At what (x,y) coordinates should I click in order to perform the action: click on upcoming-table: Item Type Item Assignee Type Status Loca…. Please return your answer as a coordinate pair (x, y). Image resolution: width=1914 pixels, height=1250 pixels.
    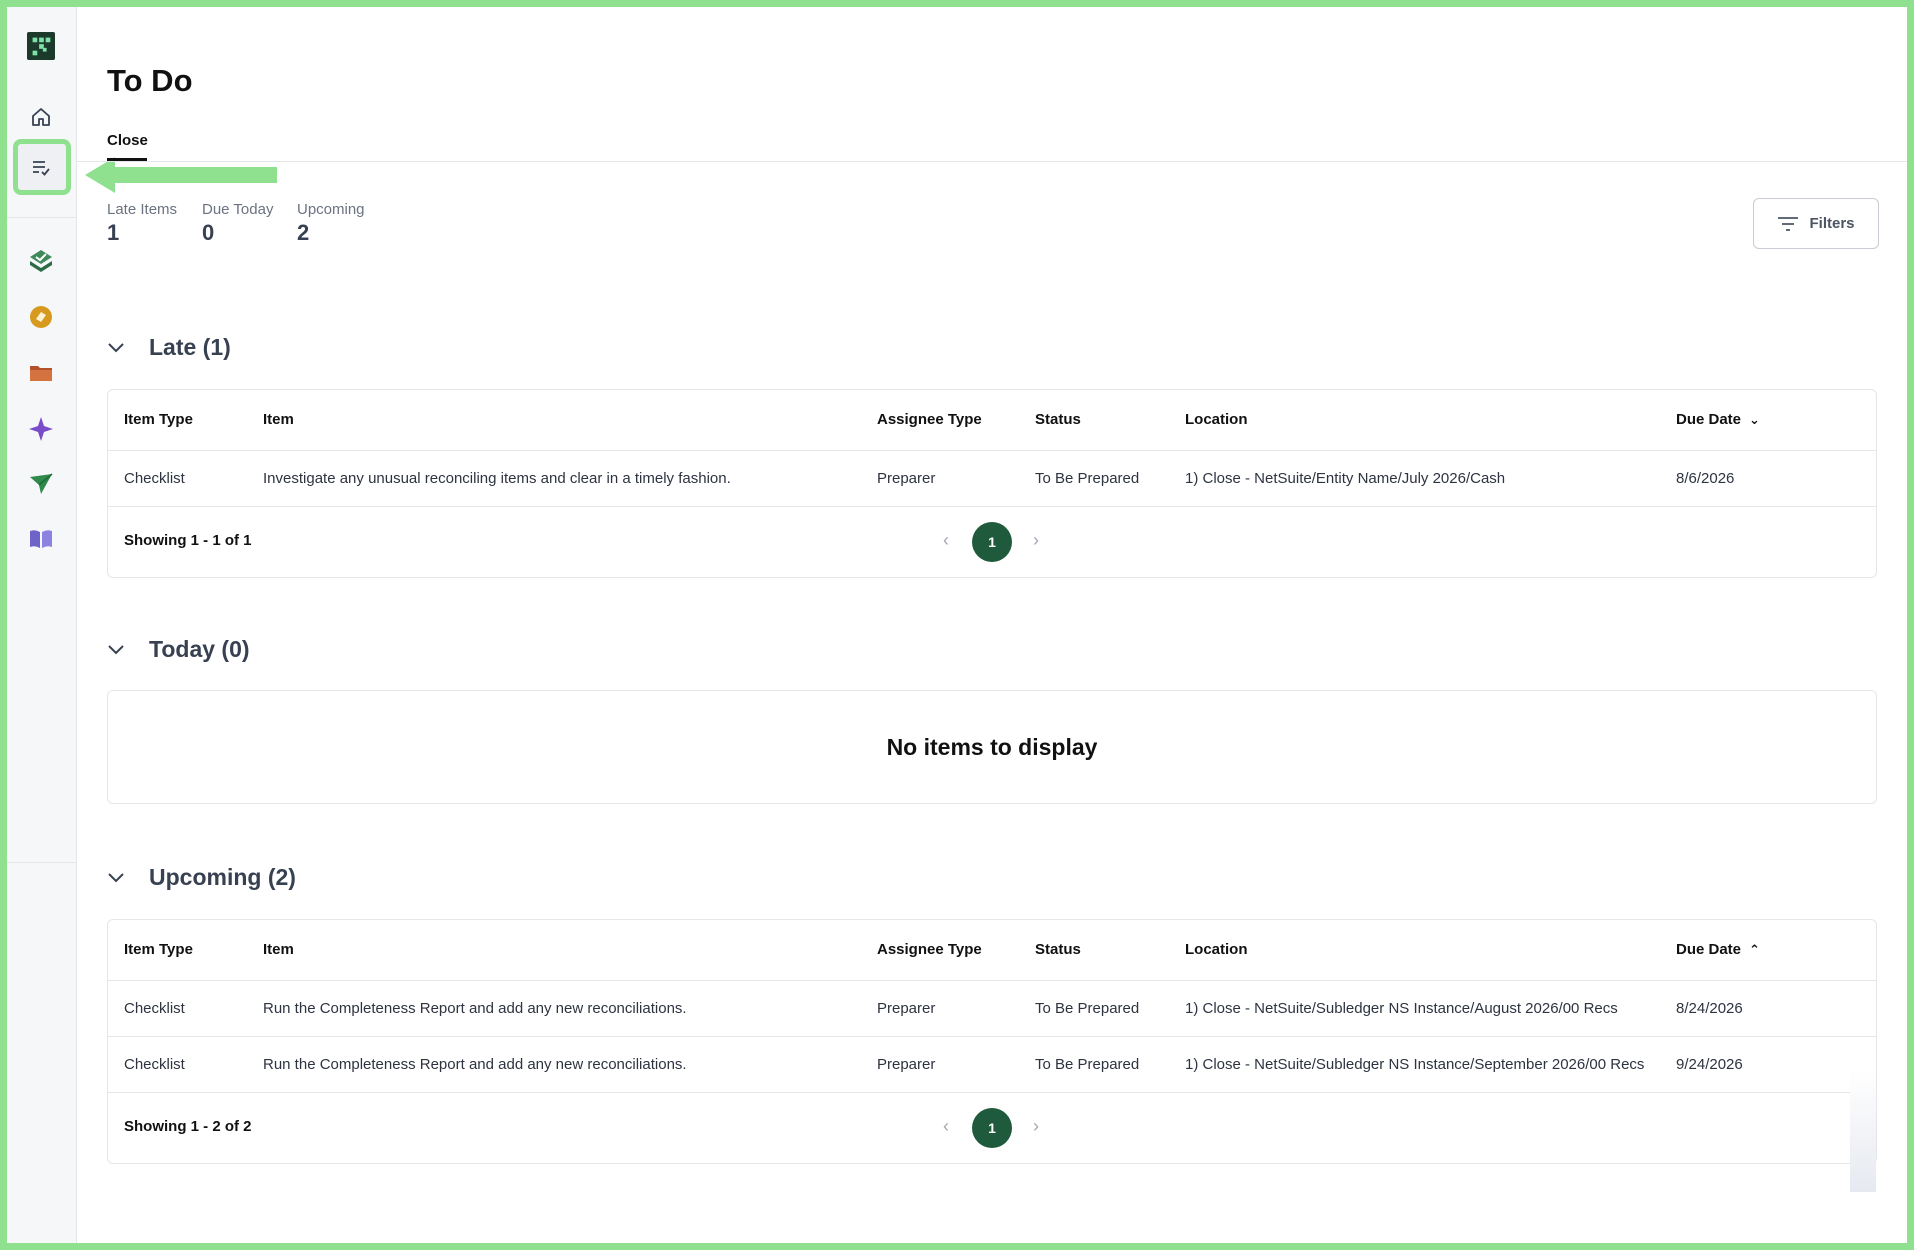
    Looking at the image, I should click on (992, 1006).